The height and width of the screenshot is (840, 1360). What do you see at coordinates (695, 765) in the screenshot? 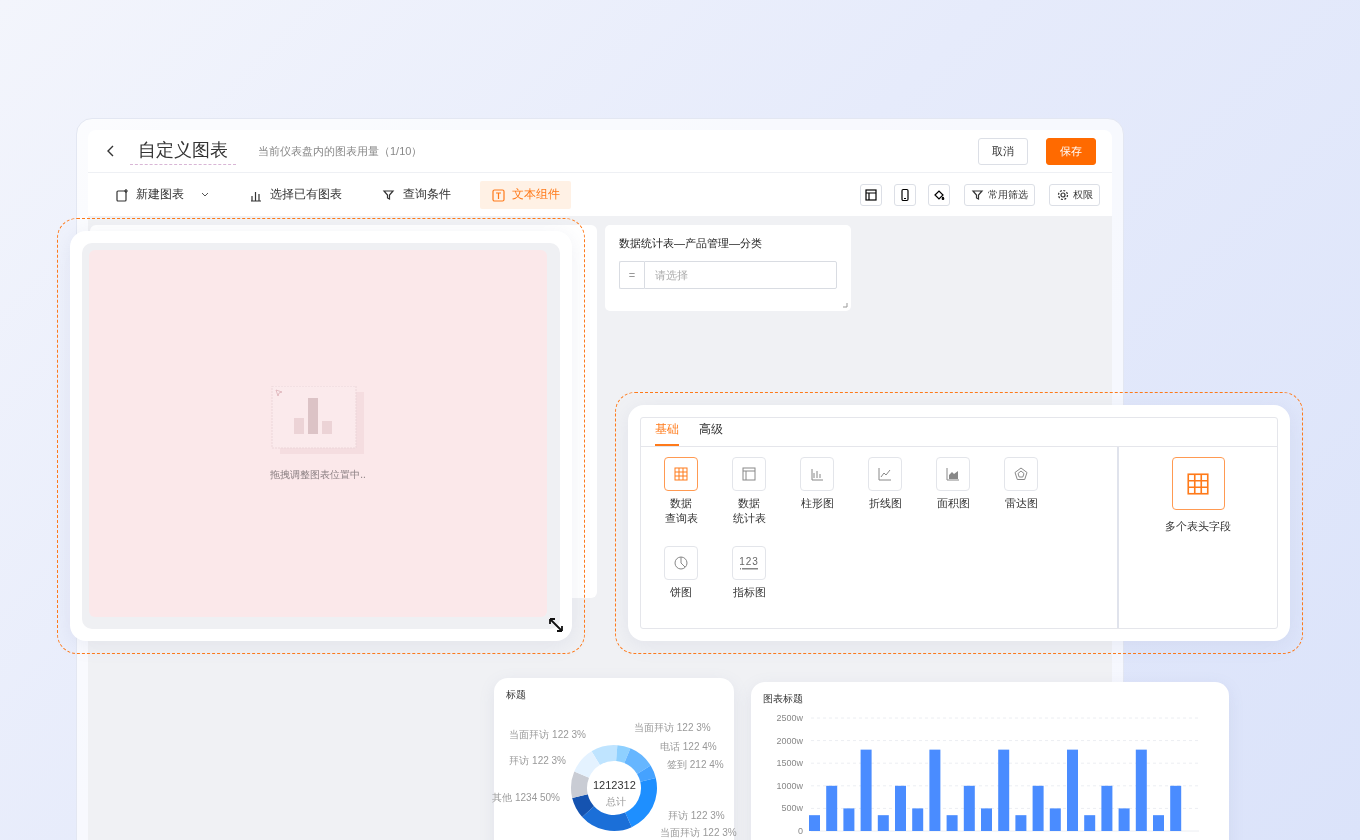
I see `slice-label: 签到 212 4%` at bounding box center [695, 765].